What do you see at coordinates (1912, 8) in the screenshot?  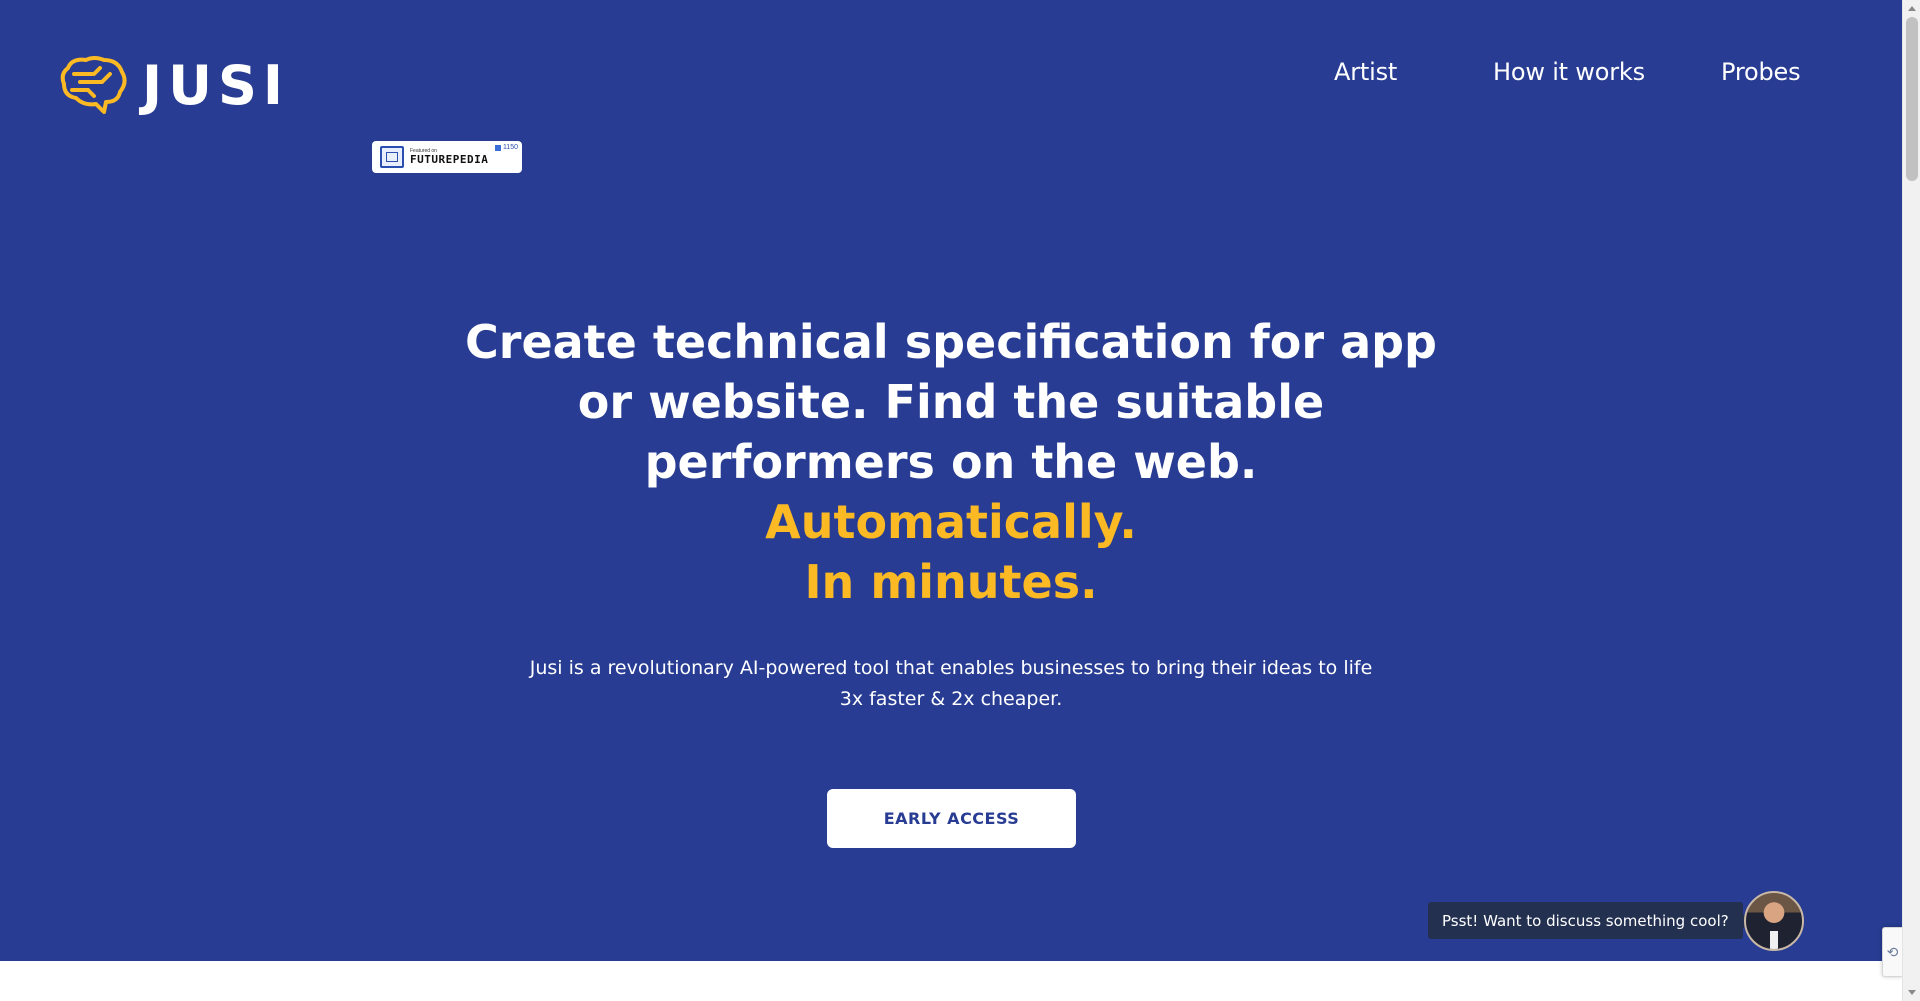 I see `scroll-up-arrow-icon` at bounding box center [1912, 8].